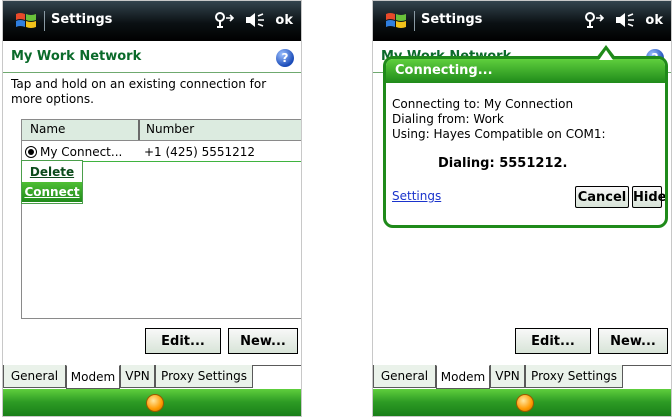 This screenshot has height=417, width=672. What do you see at coordinates (606, 55) in the screenshot?
I see `dialog-pointer-fill` at bounding box center [606, 55].